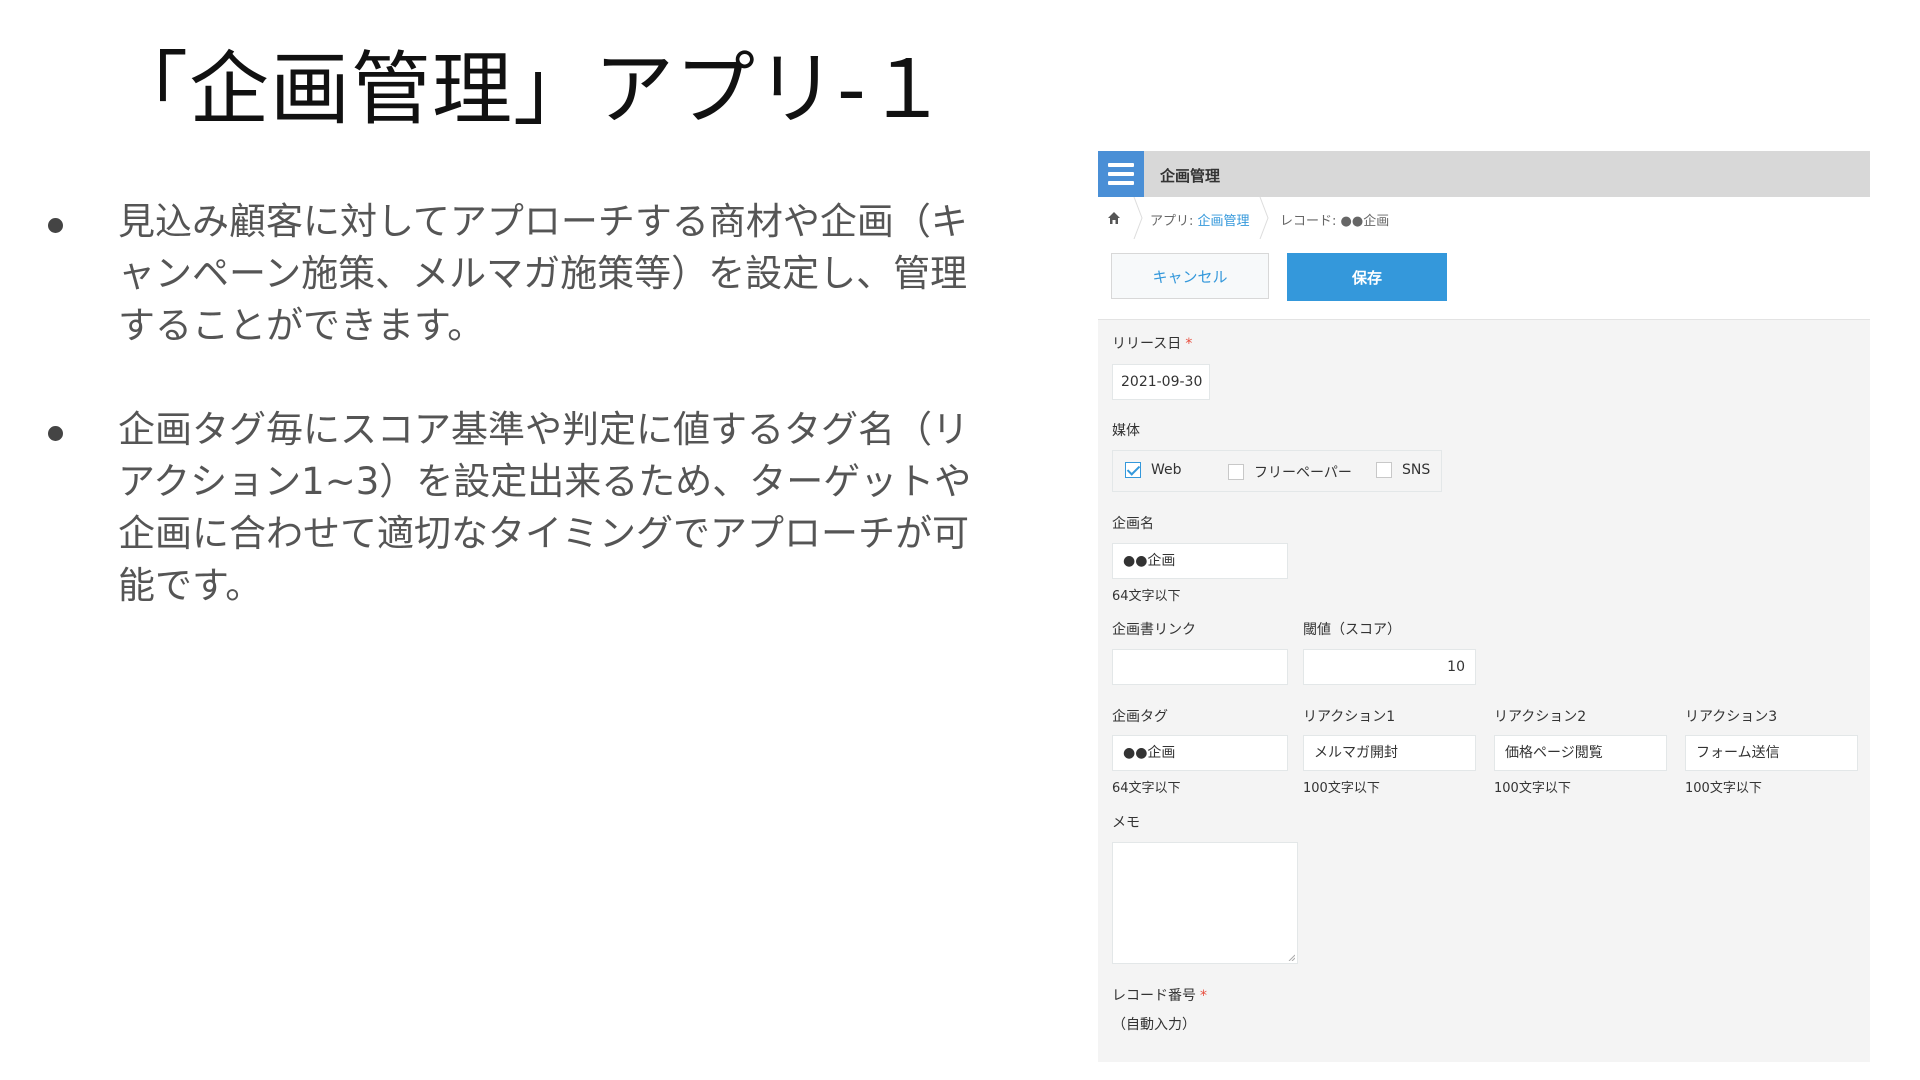 The height and width of the screenshot is (1080, 1920). I want to click on plan-name-label: 企画名, so click(1133, 524).